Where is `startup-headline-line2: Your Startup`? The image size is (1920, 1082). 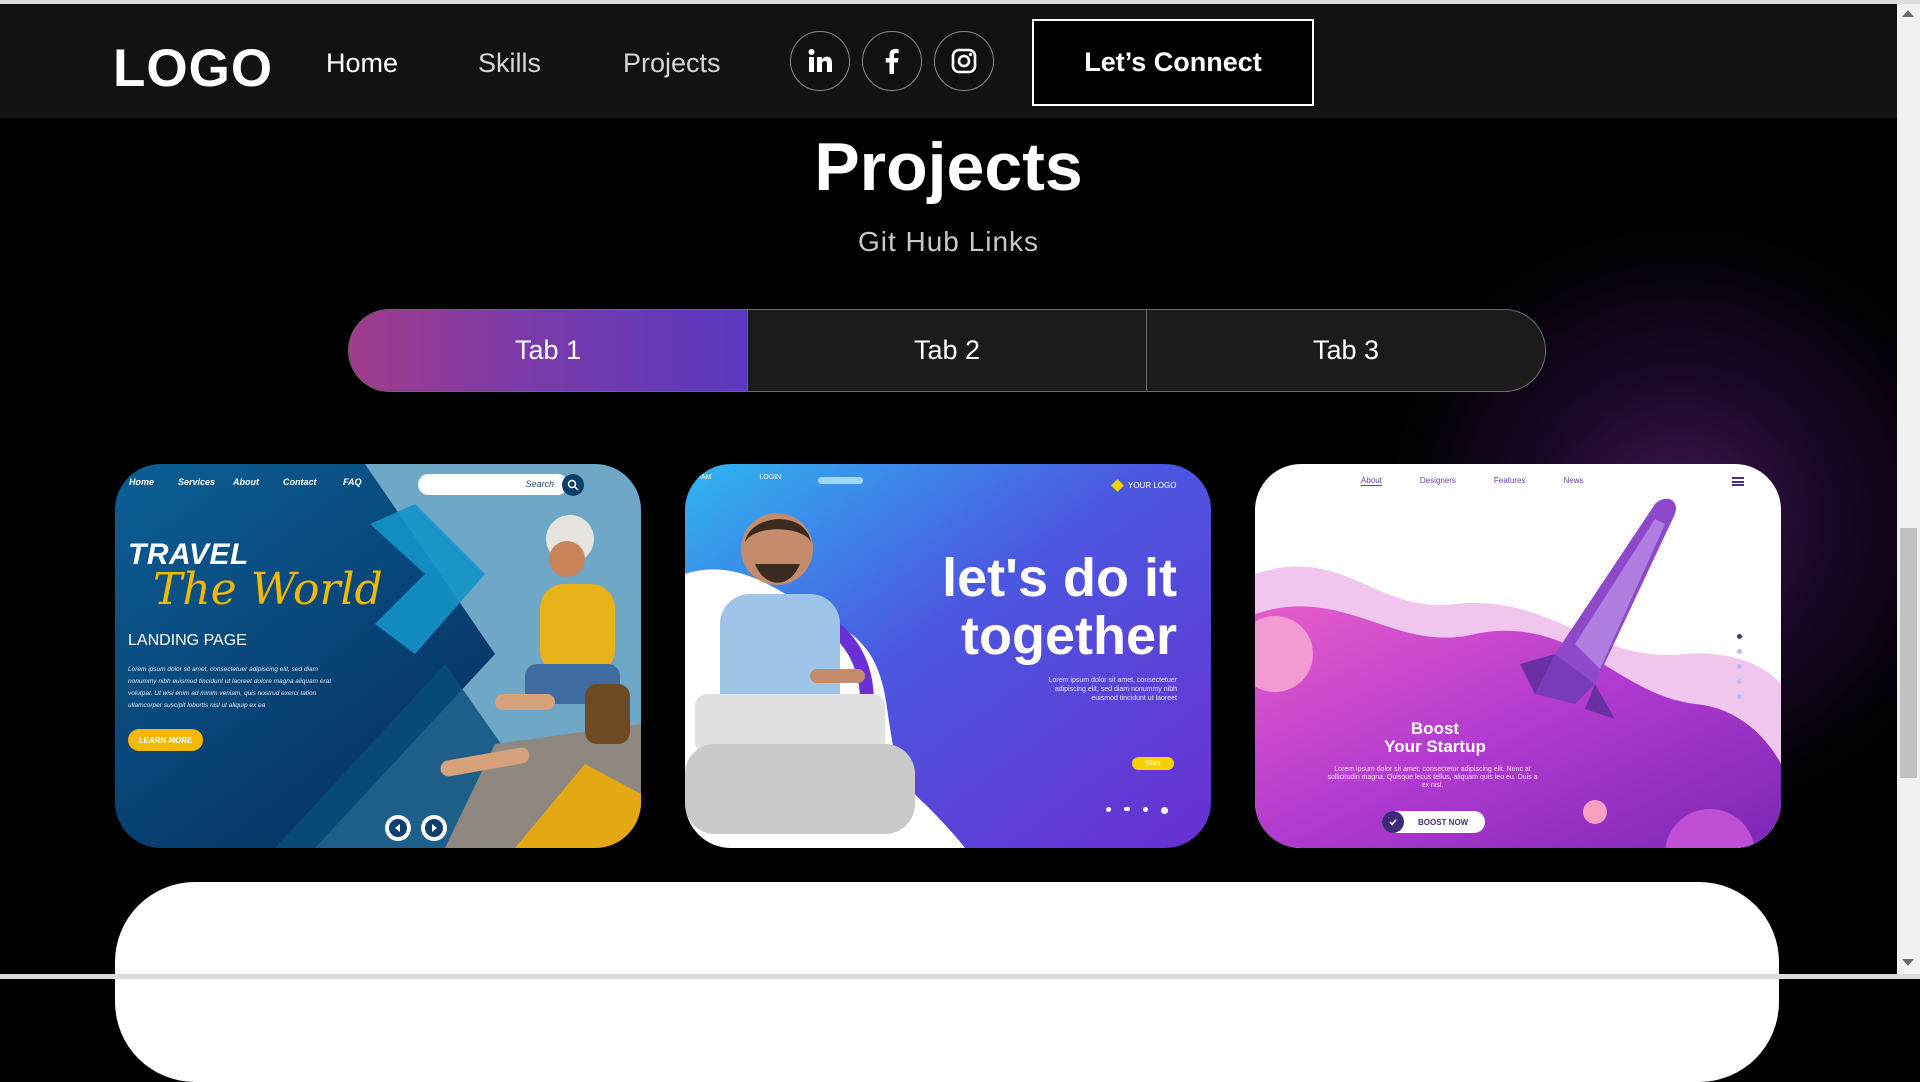
startup-headline-line2: Your Startup is located at coordinates (1435, 746).